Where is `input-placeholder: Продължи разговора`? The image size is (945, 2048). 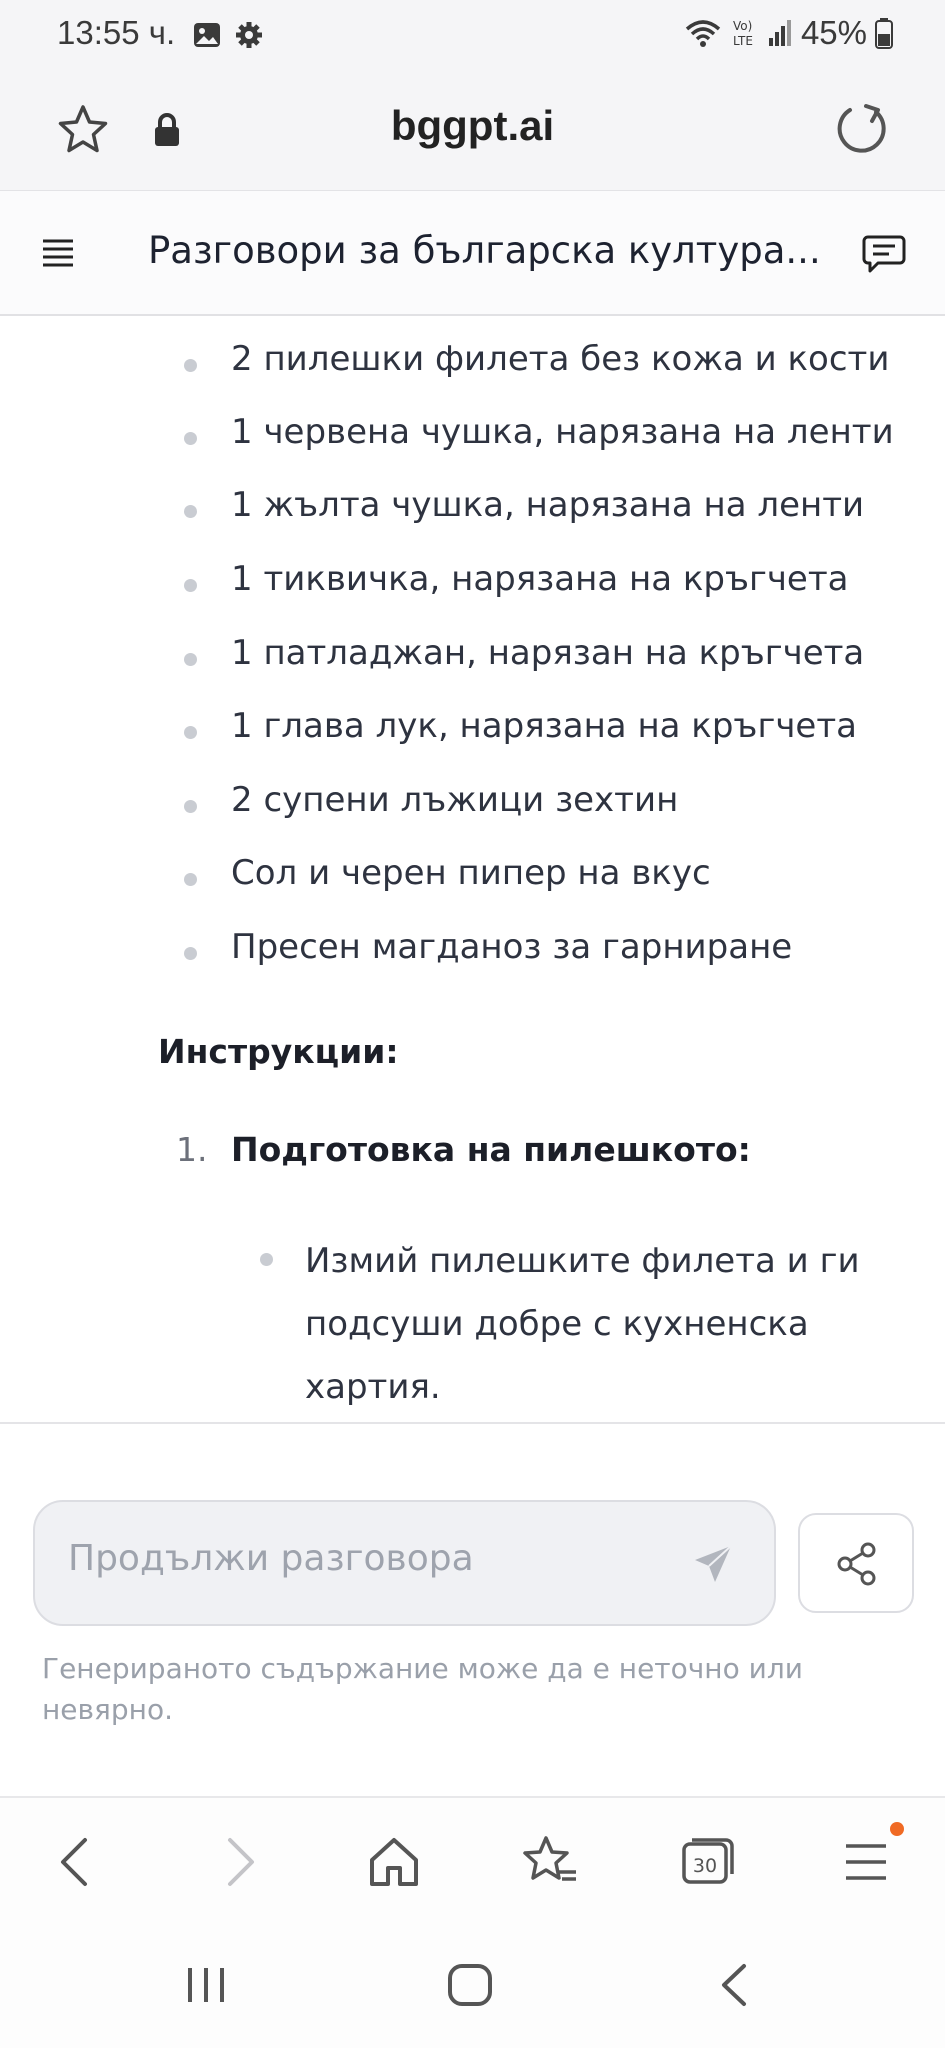
input-placeholder: Продължи разговора is located at coordinates (271, 1558).